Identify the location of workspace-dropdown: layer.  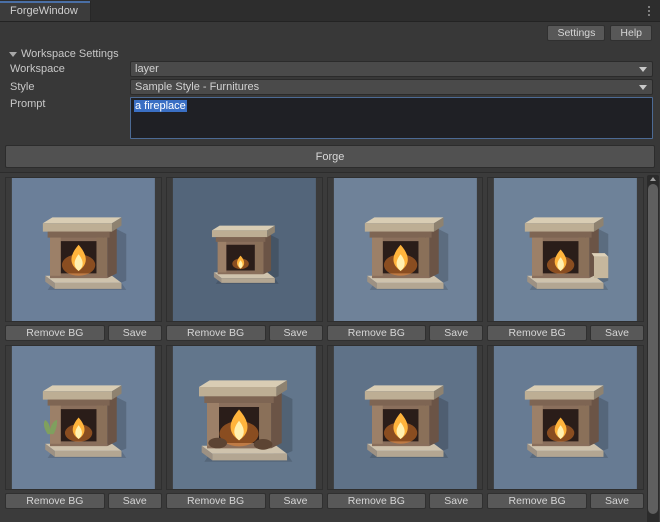
(391, 69).